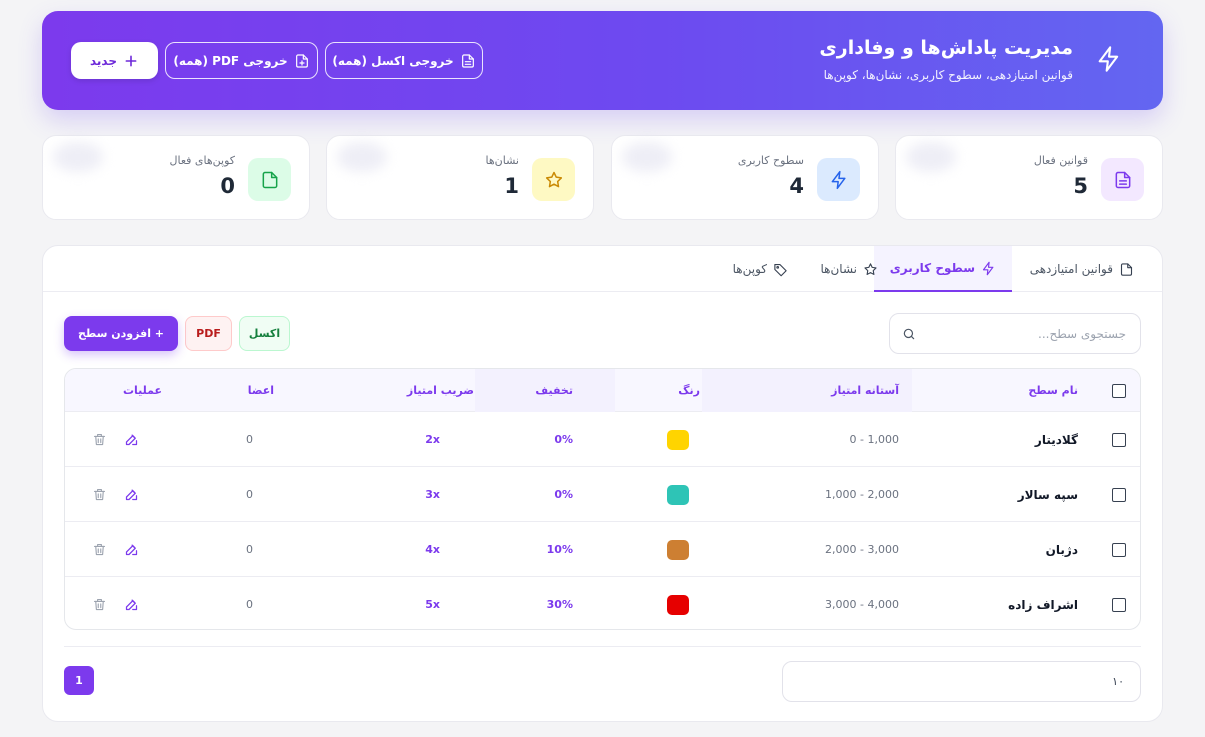  I want to click on stat-value: 5, so click(1080, 186).